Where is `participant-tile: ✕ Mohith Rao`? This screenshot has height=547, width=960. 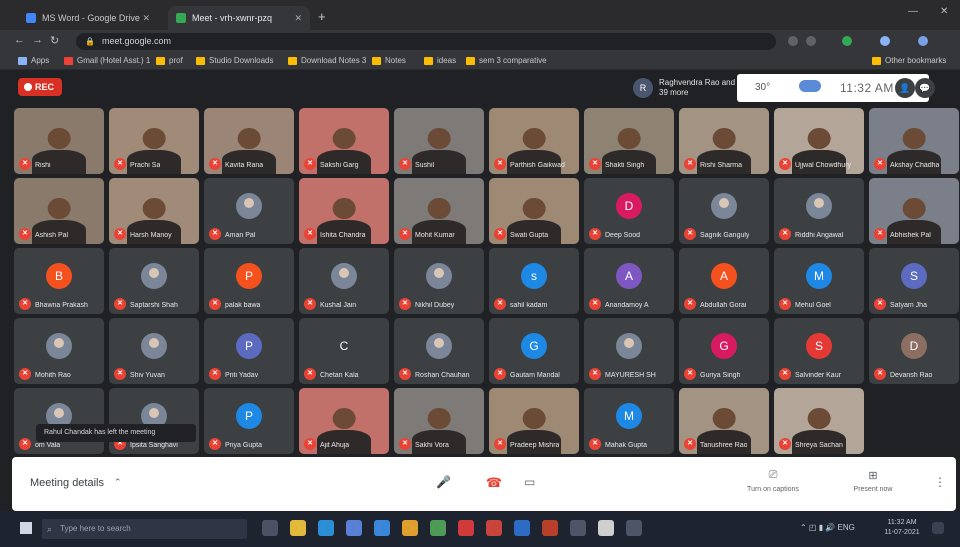 participant-tile: ✕ Mohith Rao is located at coordinates (59, 351).